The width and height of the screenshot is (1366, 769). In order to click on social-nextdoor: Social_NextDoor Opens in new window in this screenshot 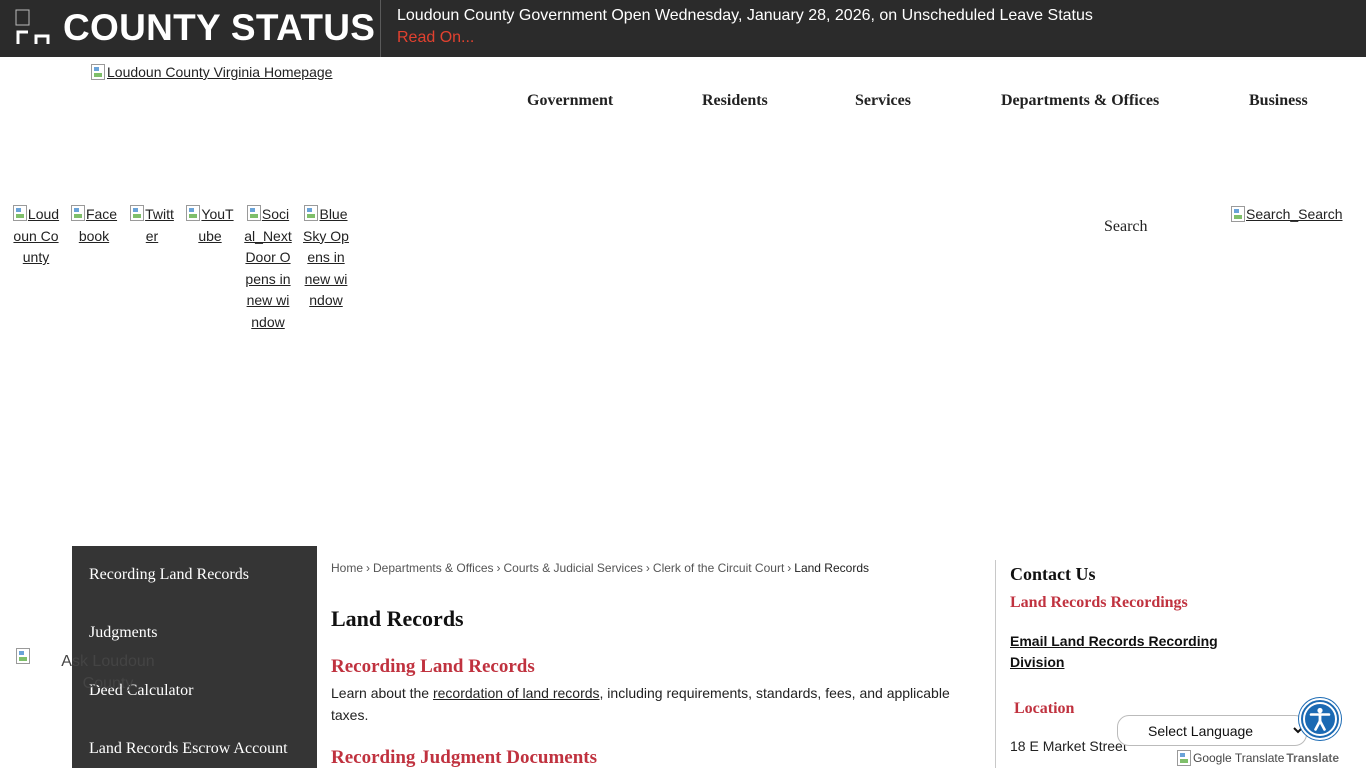, I will do `click(268, 268)`.